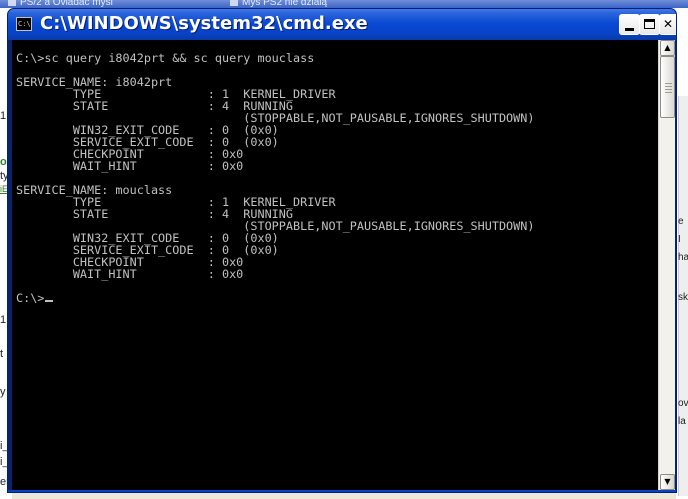 This screenshot has width=688, height=499. I want to click on window-bottom-border, so click(342, 491).